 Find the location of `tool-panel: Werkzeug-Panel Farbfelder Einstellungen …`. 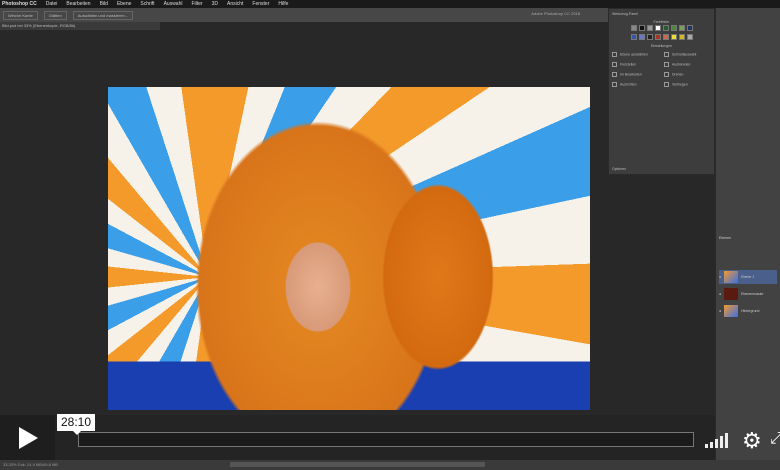

tool-panel: Werkzeug-Panel Farbfelder Einstellungen … is located at coordinates (661, 91).